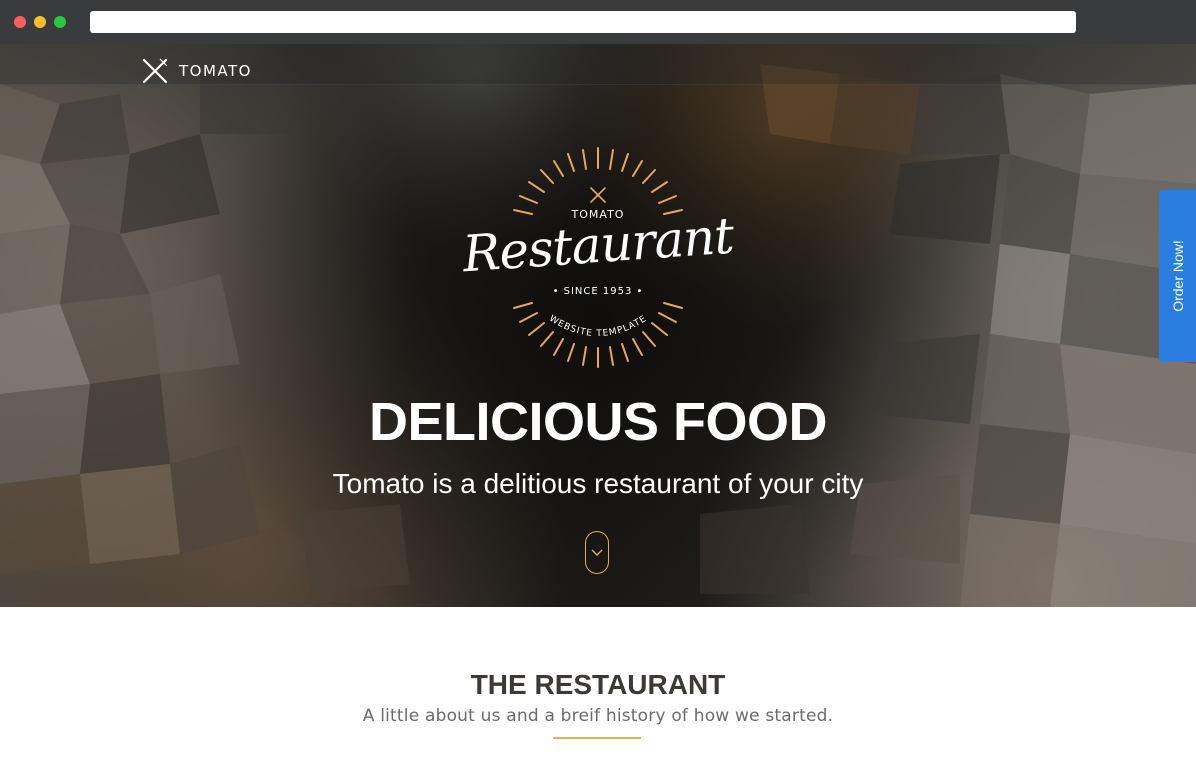  Describe the element at coordinates (215, 71) in the screenshot. I see `brand-name: TOMATO` at that location.